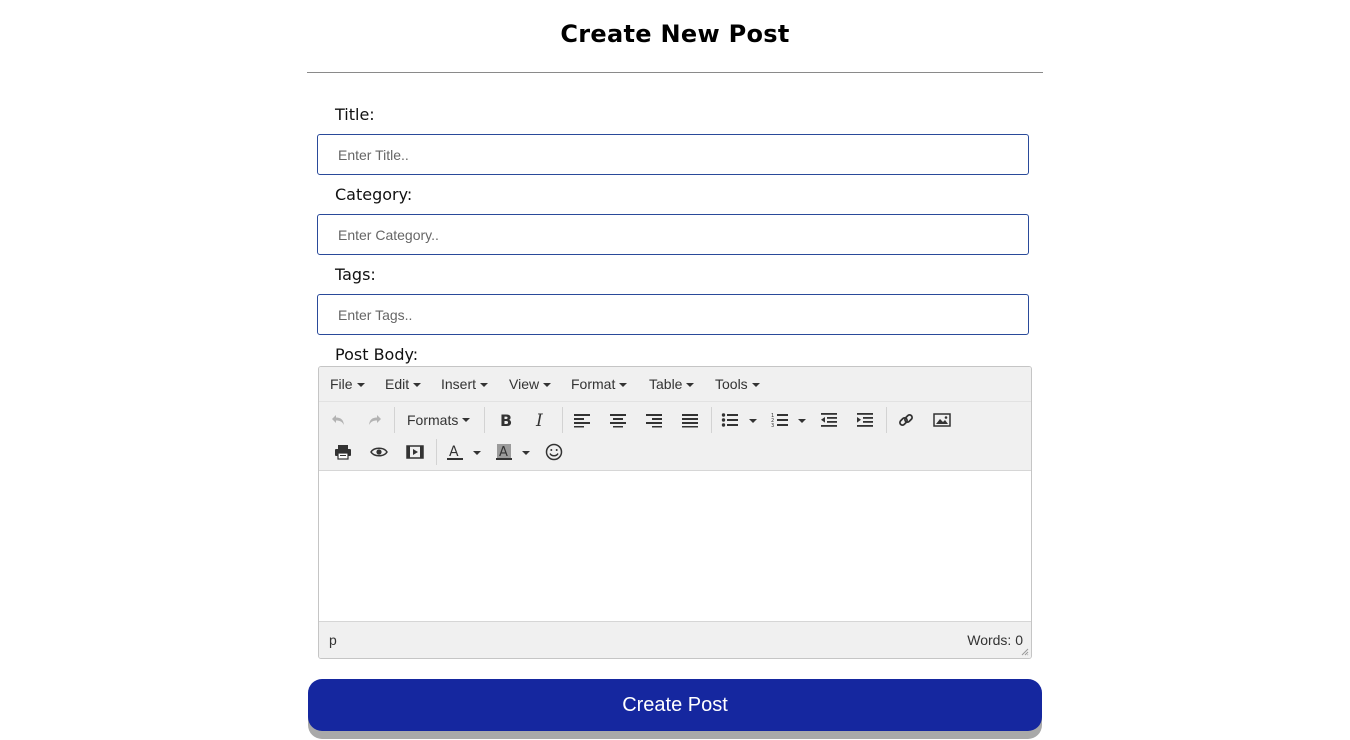  I want to click on background-color-icon: A, so click(504, 452).